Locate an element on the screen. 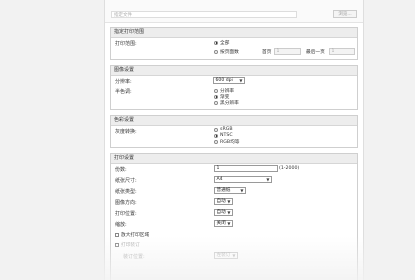 This screenshot has height=280, width=415. section-title: 图像设置 is located at coordinates (234, 71).